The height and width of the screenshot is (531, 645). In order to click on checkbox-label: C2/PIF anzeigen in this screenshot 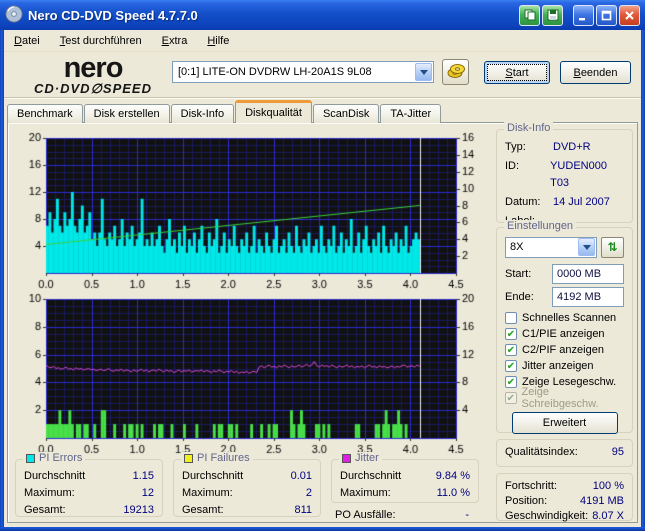, I will do `click(563, 350)`.